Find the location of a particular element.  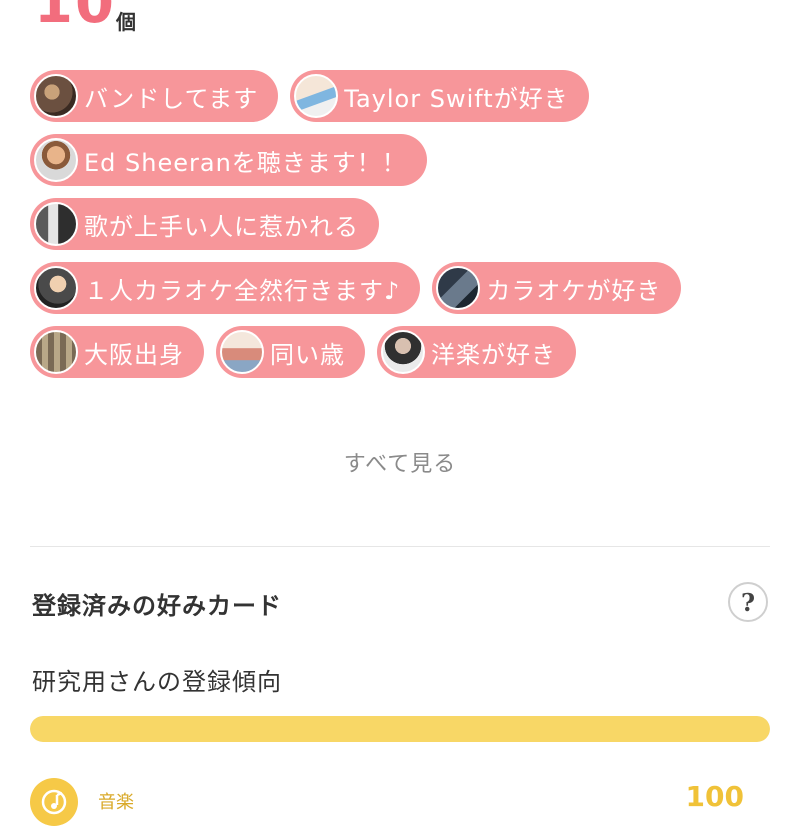

tag-row: Ed Sheeranを聴きます！！ is located at coordinates (400, 160).